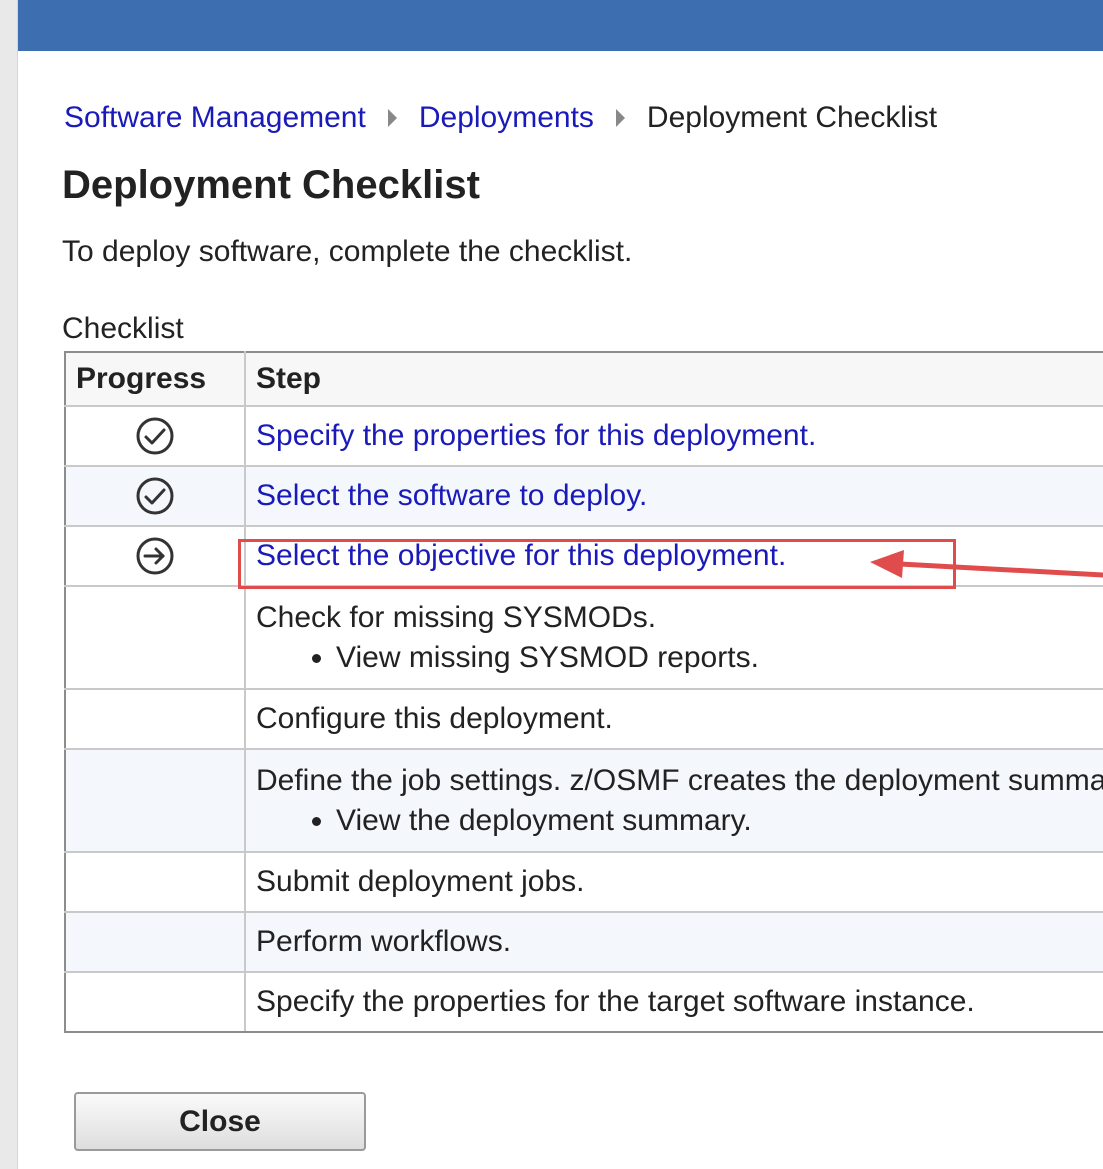 This screenshot has width=1103, height=1169. Describe the element at coordinates (384, 941) in the screenshot. I see `step-text-perform-workflows: Perform workflows.` at that location.